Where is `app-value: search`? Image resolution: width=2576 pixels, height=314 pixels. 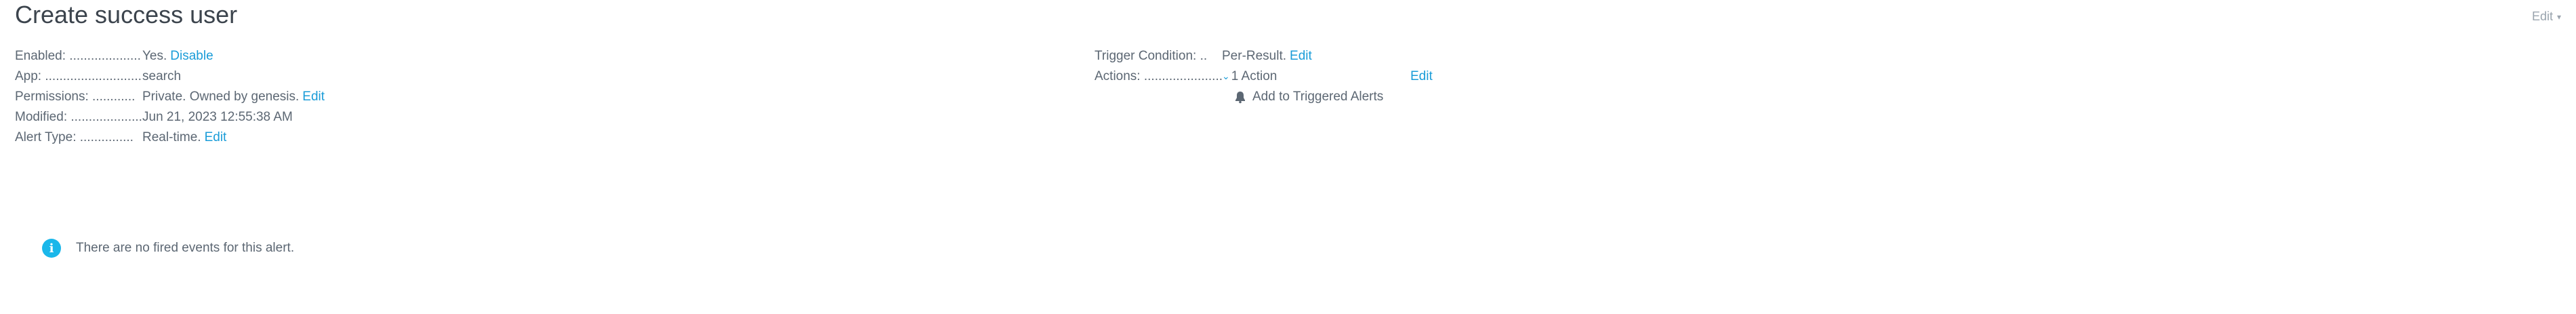
app-value: search is located at coordinates (162, 76).